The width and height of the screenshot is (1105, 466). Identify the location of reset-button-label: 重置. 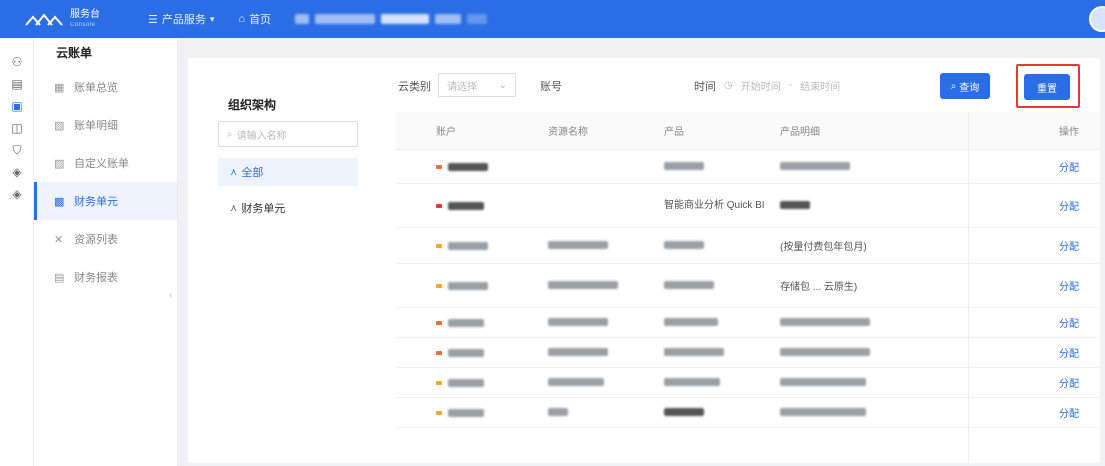
(1047, 89).